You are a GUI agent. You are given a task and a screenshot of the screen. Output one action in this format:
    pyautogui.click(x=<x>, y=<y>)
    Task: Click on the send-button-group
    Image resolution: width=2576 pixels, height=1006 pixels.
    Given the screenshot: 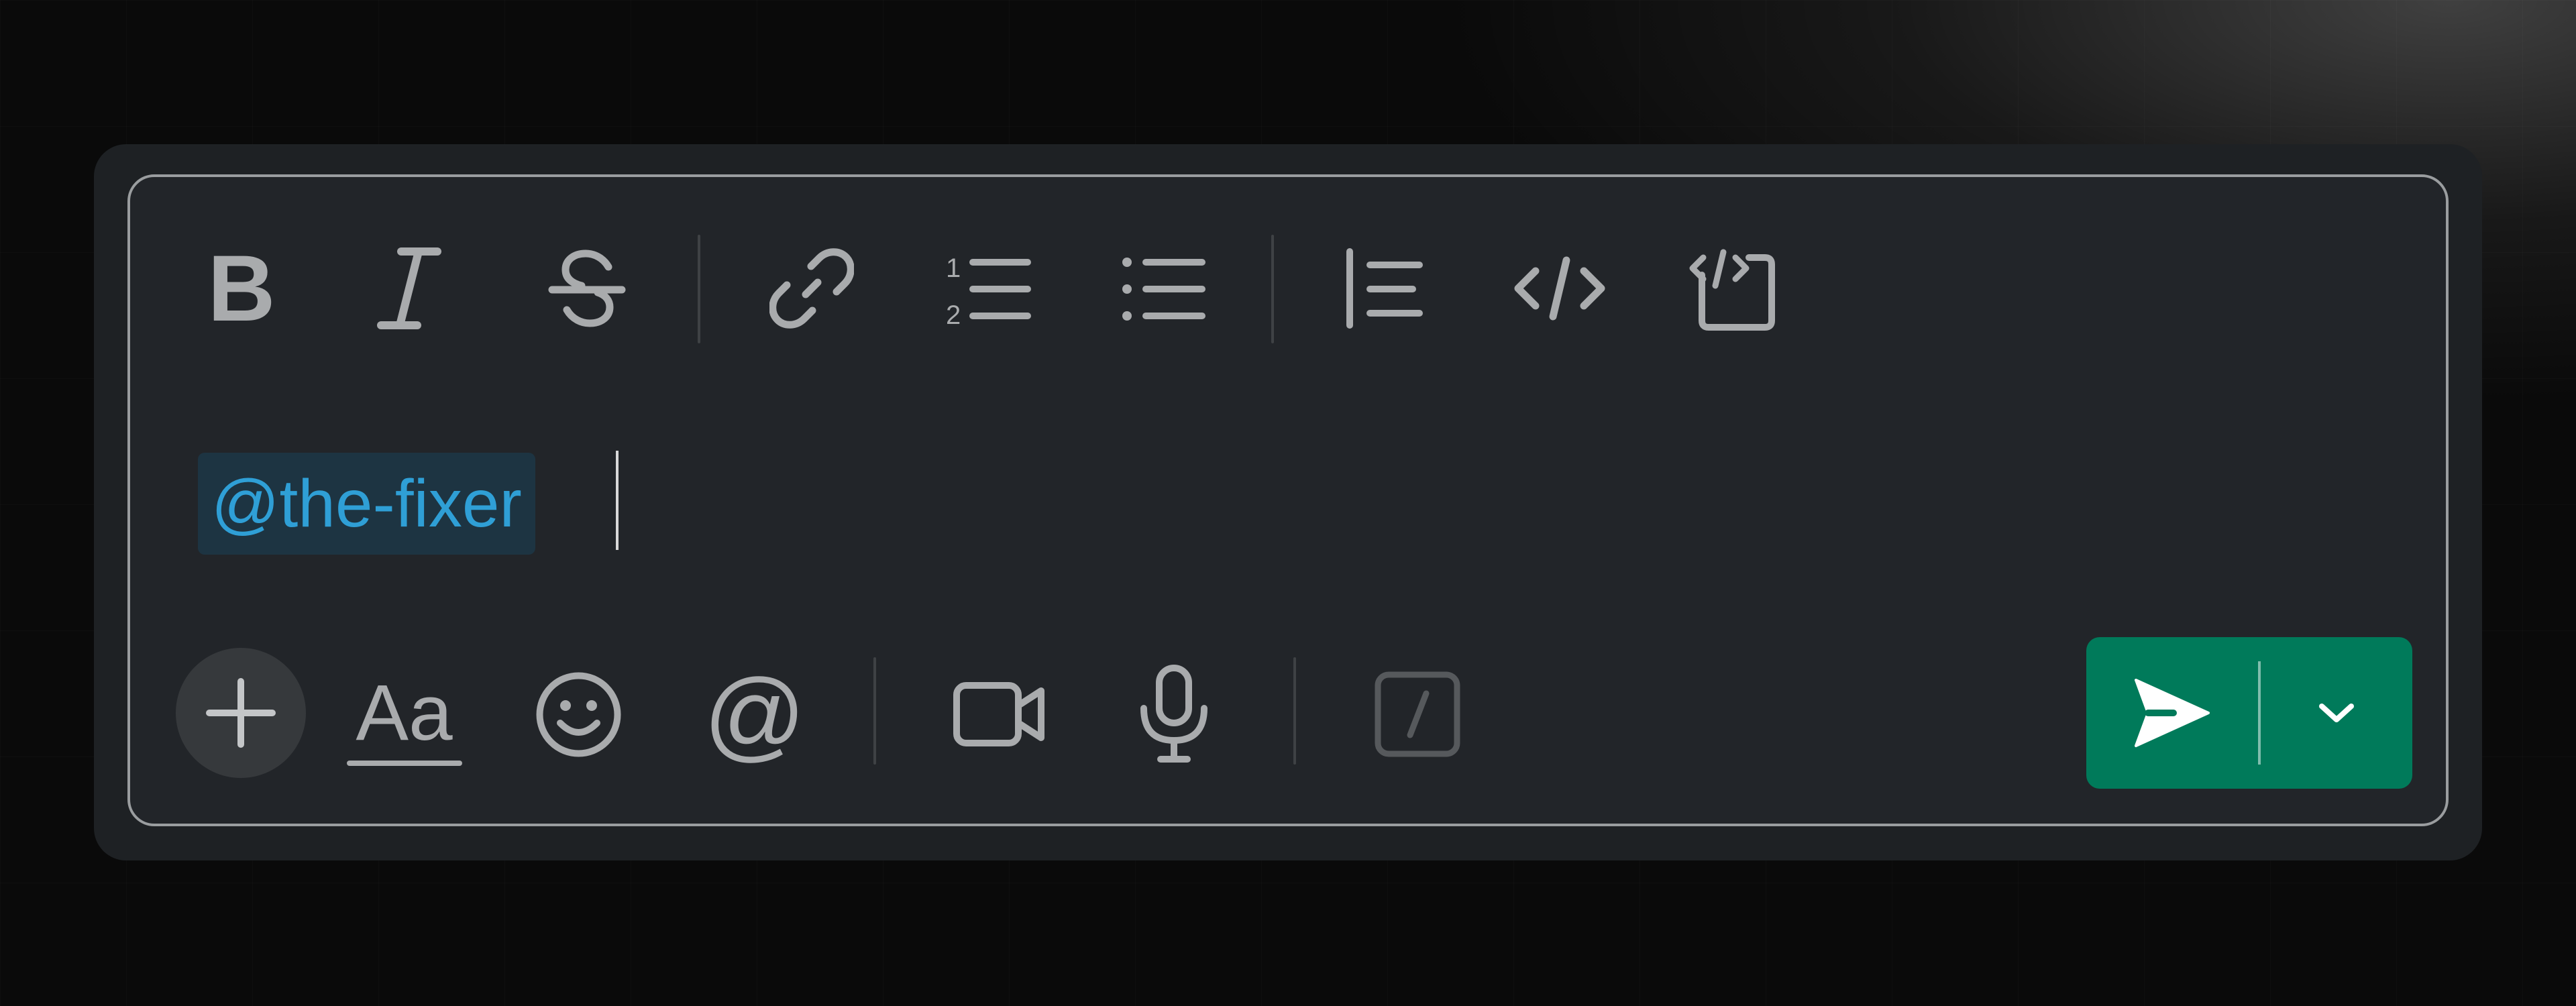 What is the action you would take?
    pyautogui.click(x=2249, y=713)
    